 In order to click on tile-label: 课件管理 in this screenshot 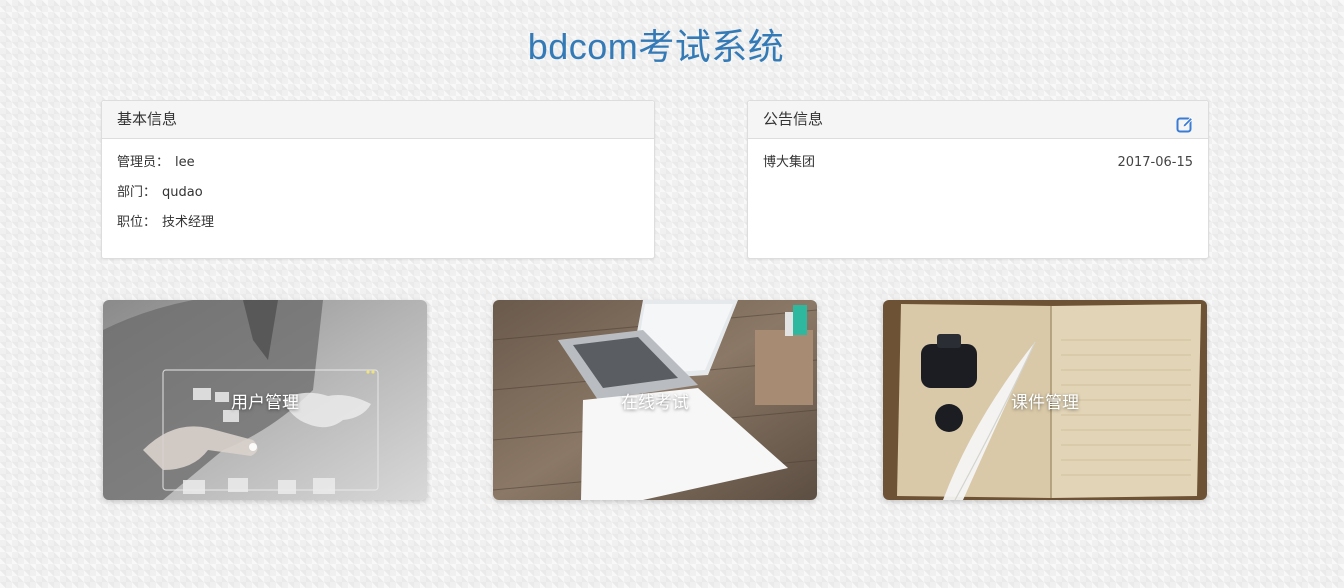, I will do `click(1045, 403)`.